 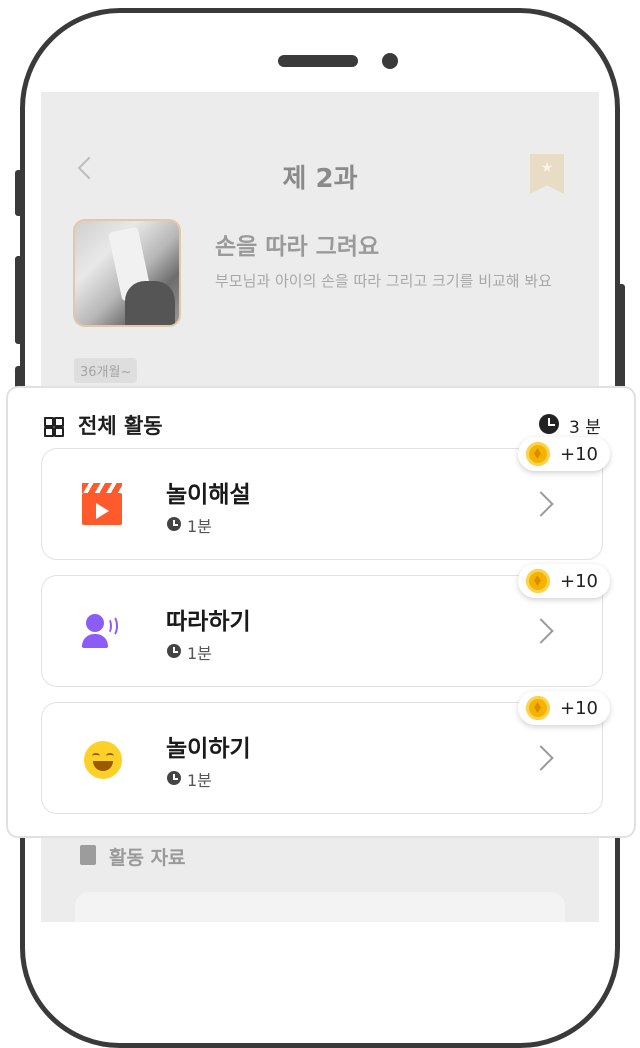 I want to click on materials-box, so click(x=320, y=907).